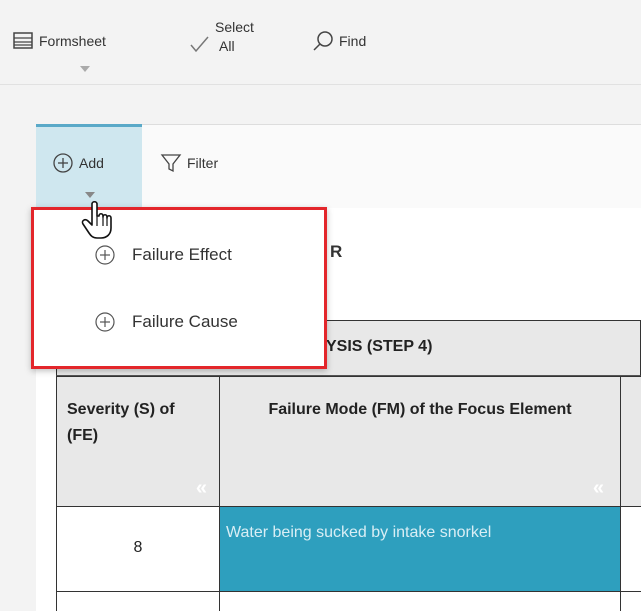 The height and width of the screenshot is (611, 641). I want to click on formsheet-chevron-icon, so click(85, 69).